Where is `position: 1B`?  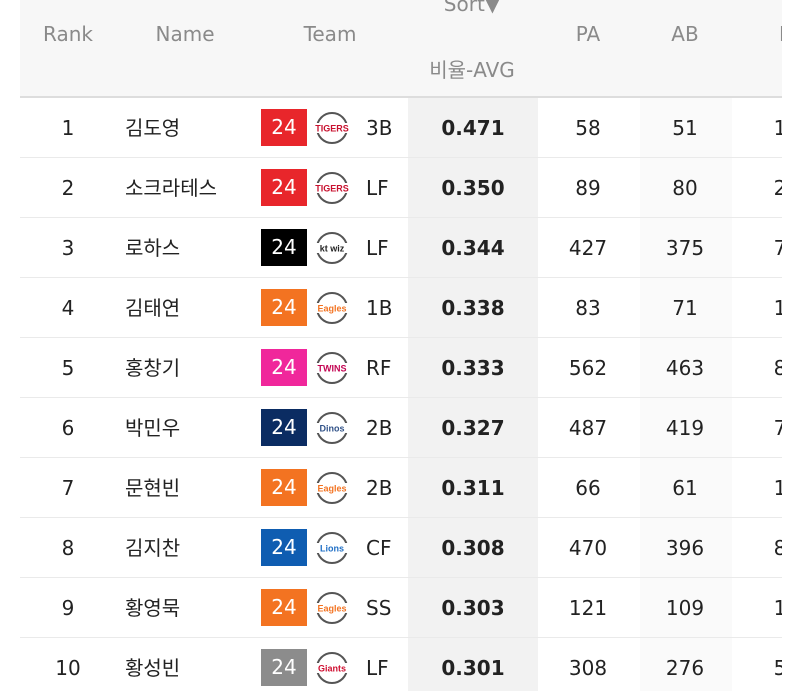
position: 1B is located at coordinates (379, 308).